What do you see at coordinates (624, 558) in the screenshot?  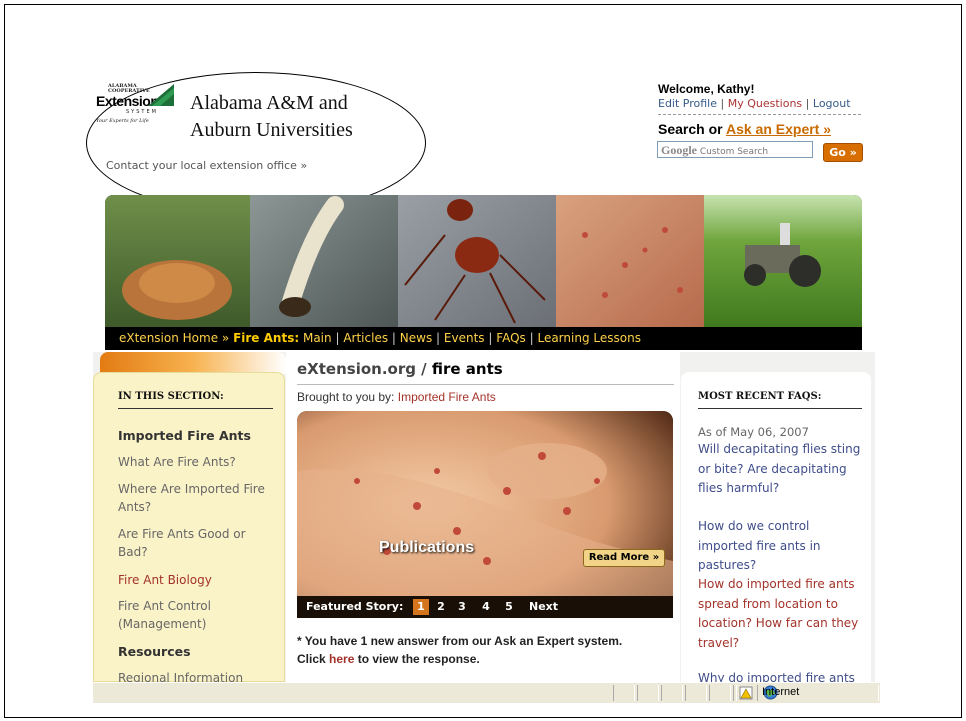 I see `read-more-button: Read More »` at bounding box center [624, 558].